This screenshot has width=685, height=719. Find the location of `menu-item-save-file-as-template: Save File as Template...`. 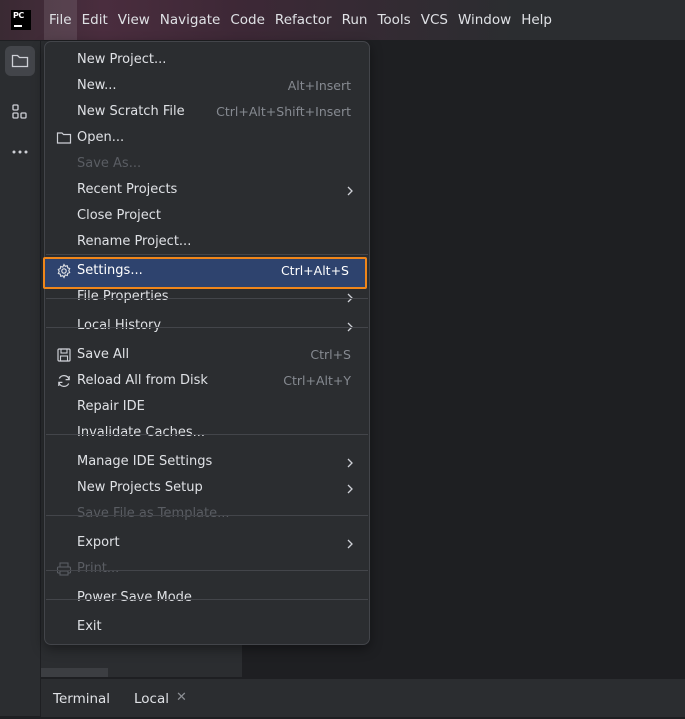

menu-item-save-file-as-template: Save File as Template... is located at coordinates (207, 514).